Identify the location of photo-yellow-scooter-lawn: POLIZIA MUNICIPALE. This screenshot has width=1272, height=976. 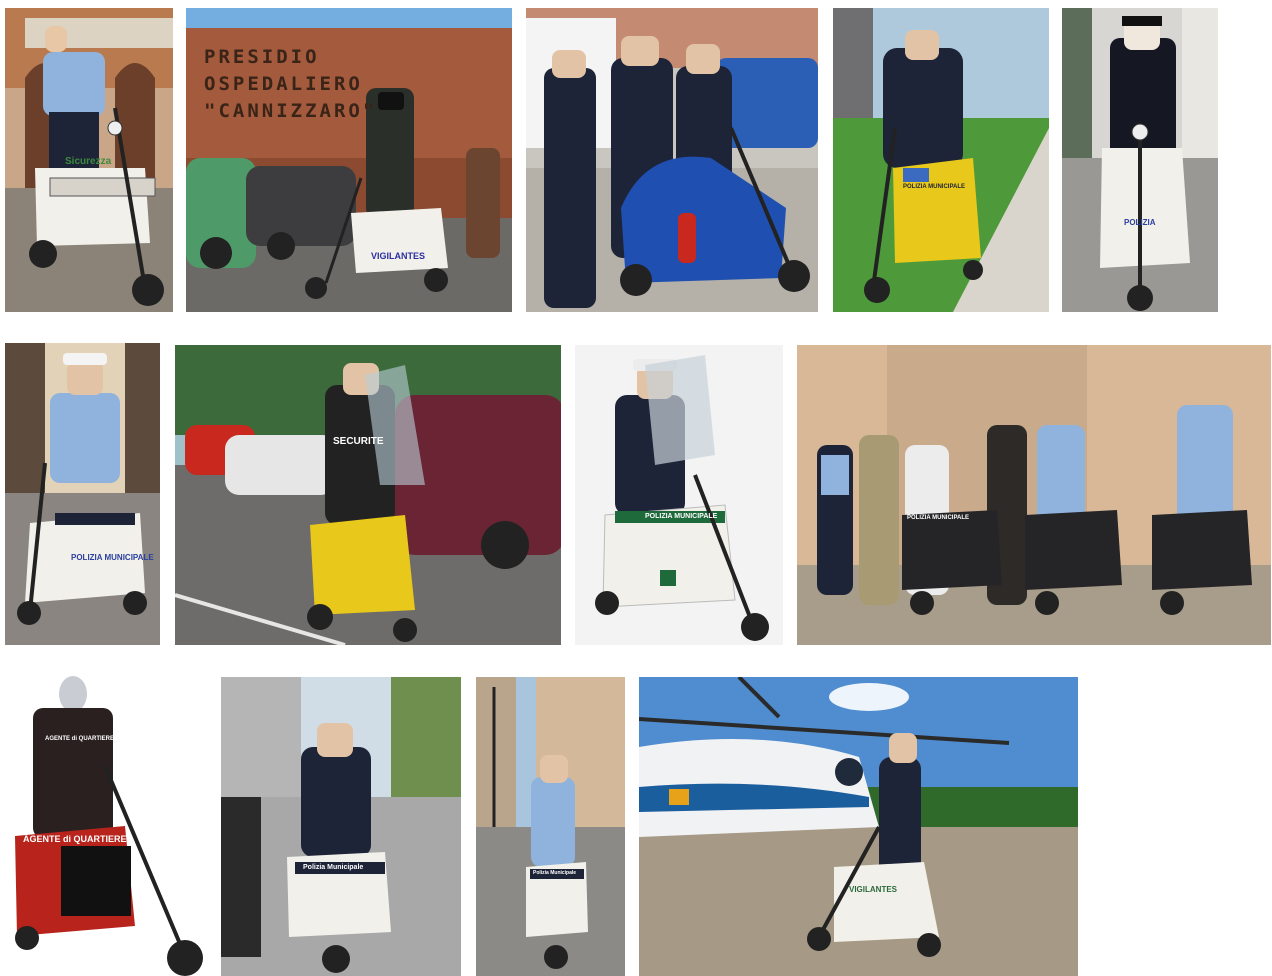
(941, 160).